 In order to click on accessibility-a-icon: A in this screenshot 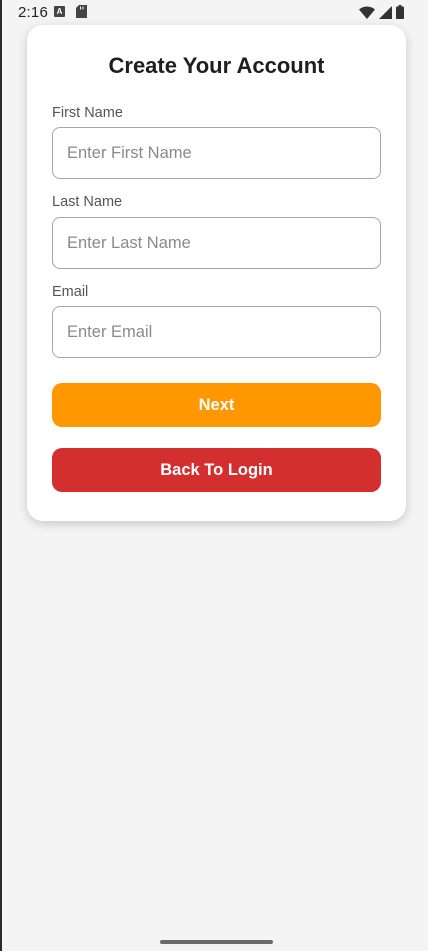, I will do `click(59, 11)`.